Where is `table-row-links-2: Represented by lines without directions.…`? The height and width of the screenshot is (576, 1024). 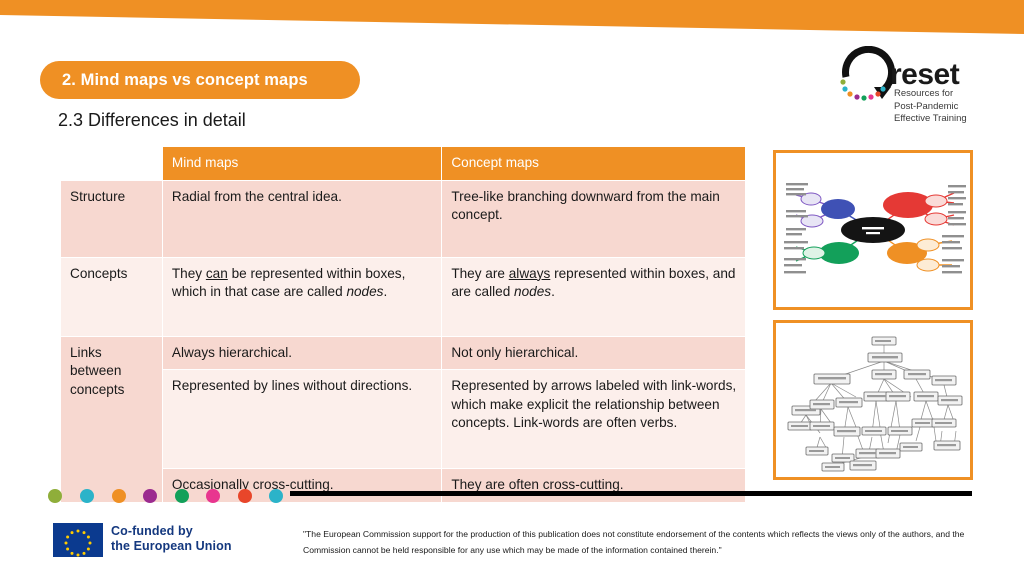 table-row-links-2: Represented by lines without directions.… is located at coordinates (403, 419).